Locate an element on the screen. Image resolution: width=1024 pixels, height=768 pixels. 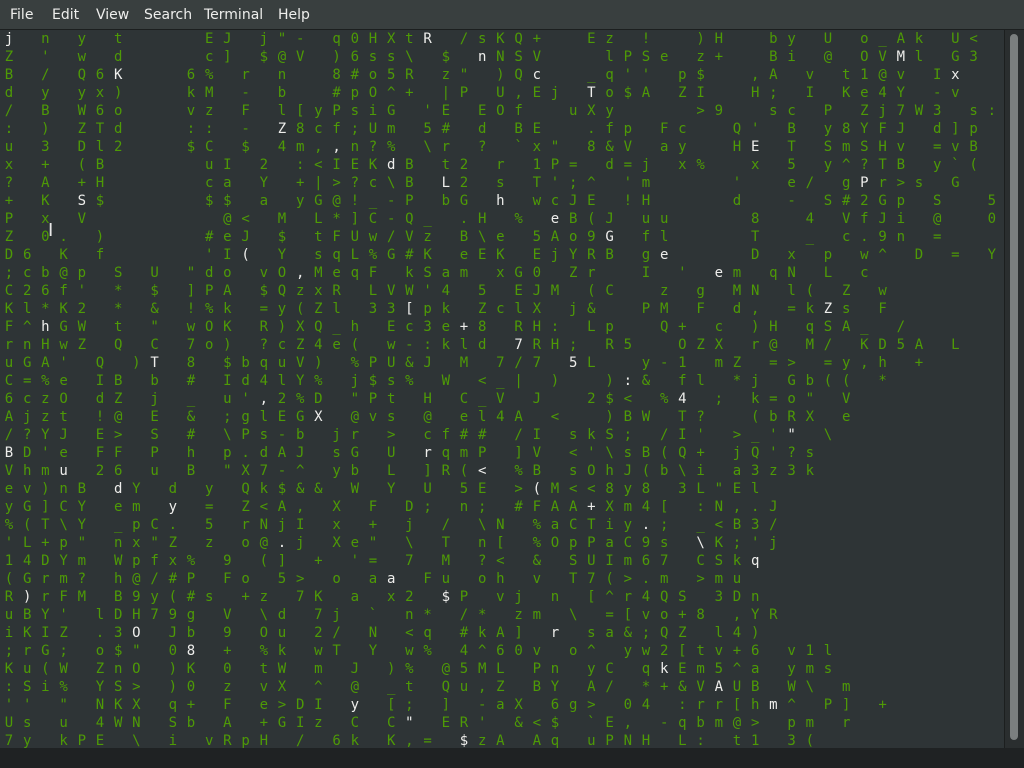
rain-glyph: n is located at coordinates (482, 57).